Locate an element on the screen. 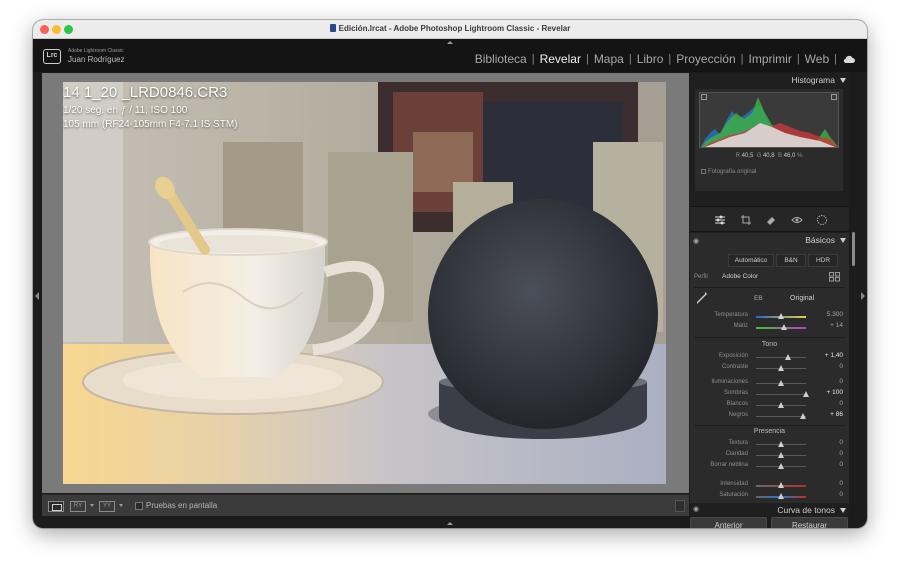  bottom-panel-toggle-icon is located at coordinates (450, 523).